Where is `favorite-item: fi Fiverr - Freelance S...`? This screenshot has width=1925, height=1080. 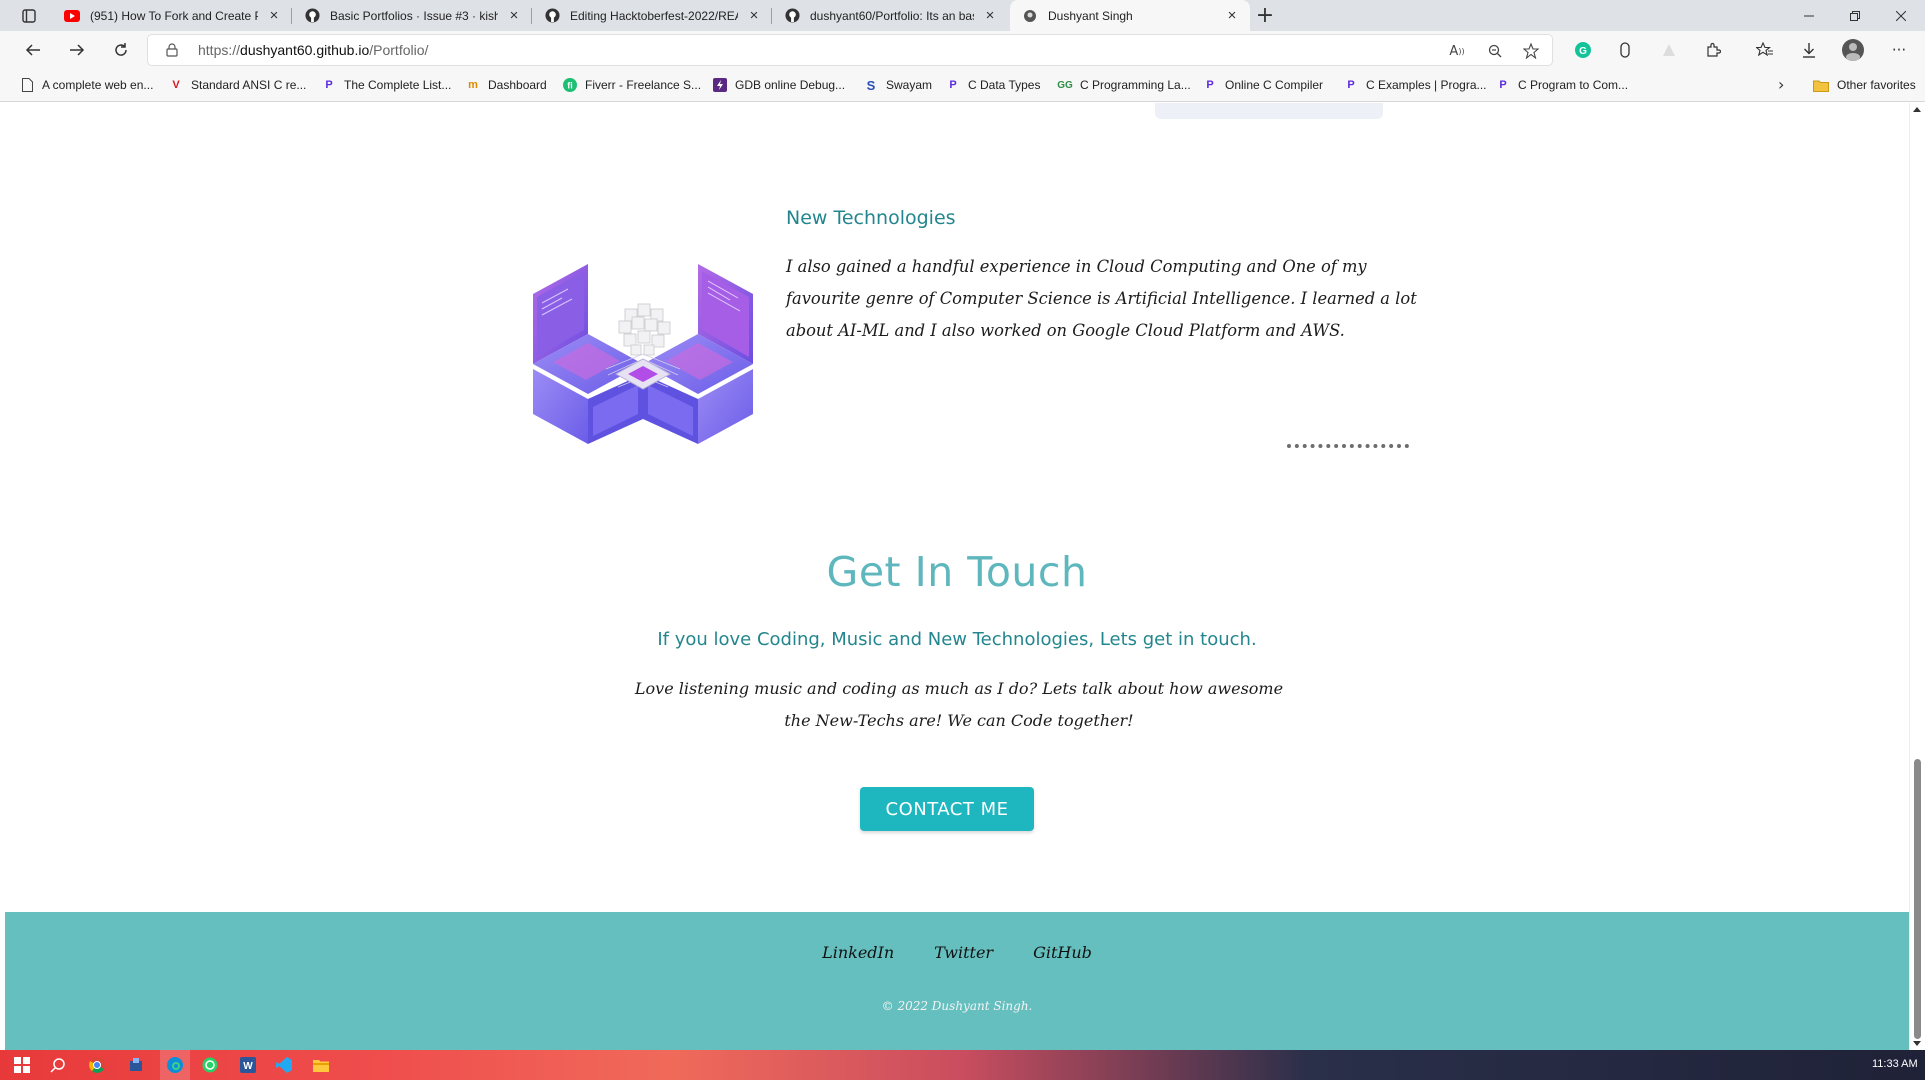
favorite-item: fi Fiverr - Freelance S... is located at coordinates (632, 85).